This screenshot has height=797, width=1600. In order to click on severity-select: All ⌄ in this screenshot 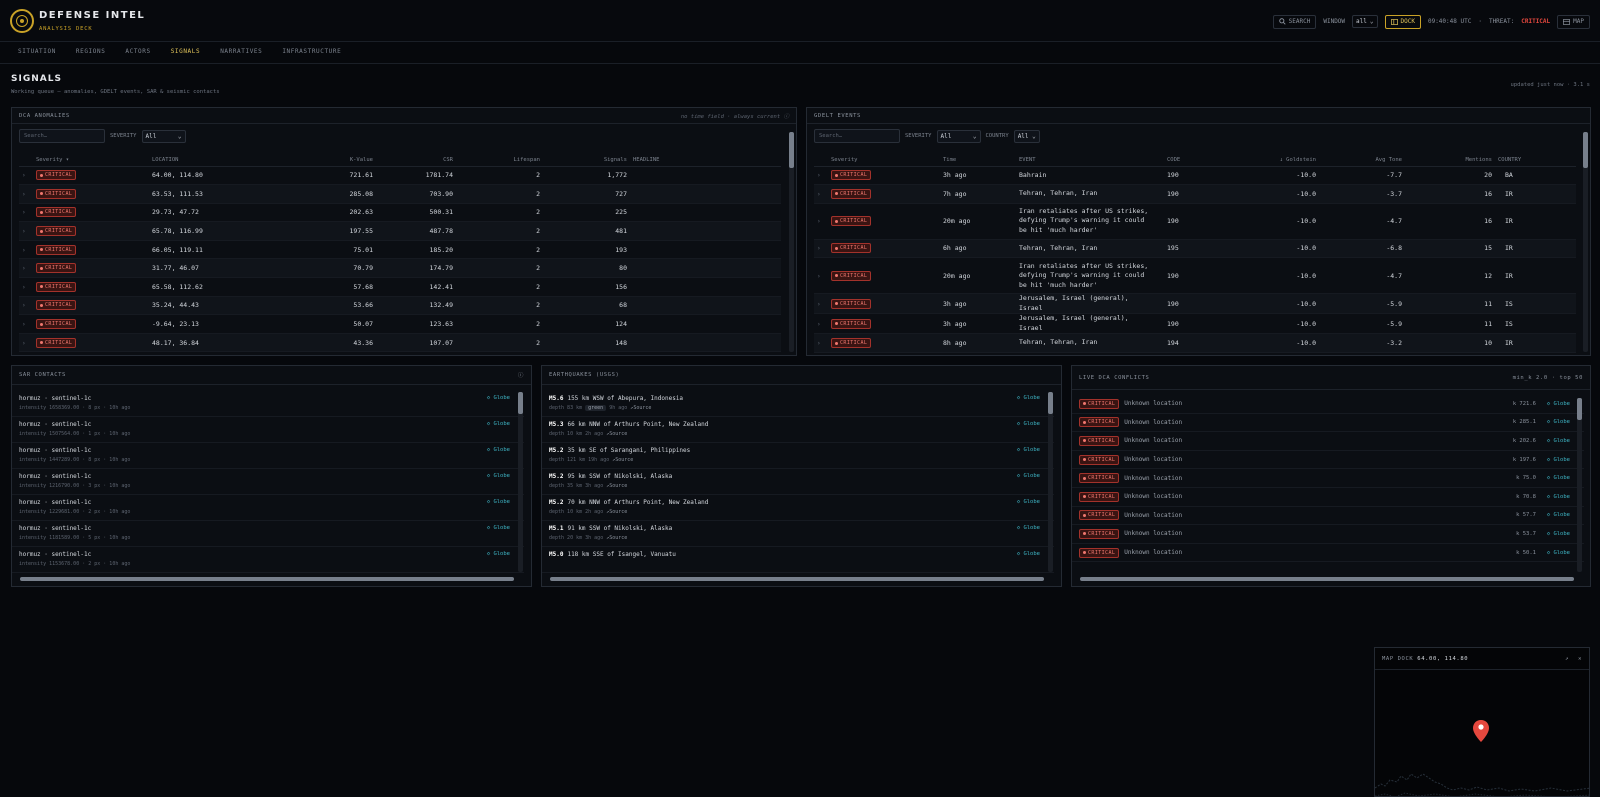, I will do `click(163, 136)`.